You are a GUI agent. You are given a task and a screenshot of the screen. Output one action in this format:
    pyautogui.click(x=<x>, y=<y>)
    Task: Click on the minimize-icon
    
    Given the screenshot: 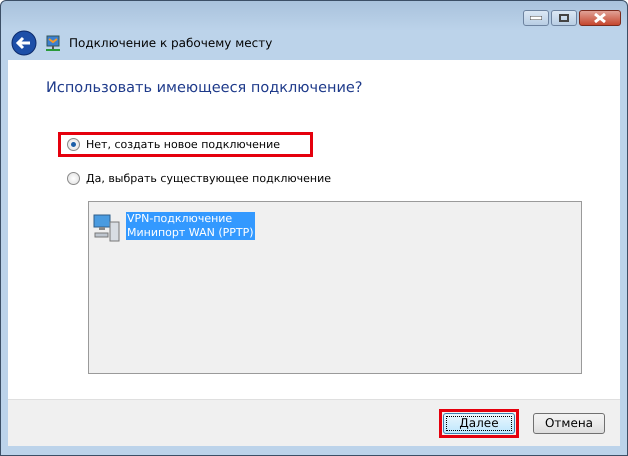 What is the action you would take?
    pyautogui.click(x=536, y=18)
    